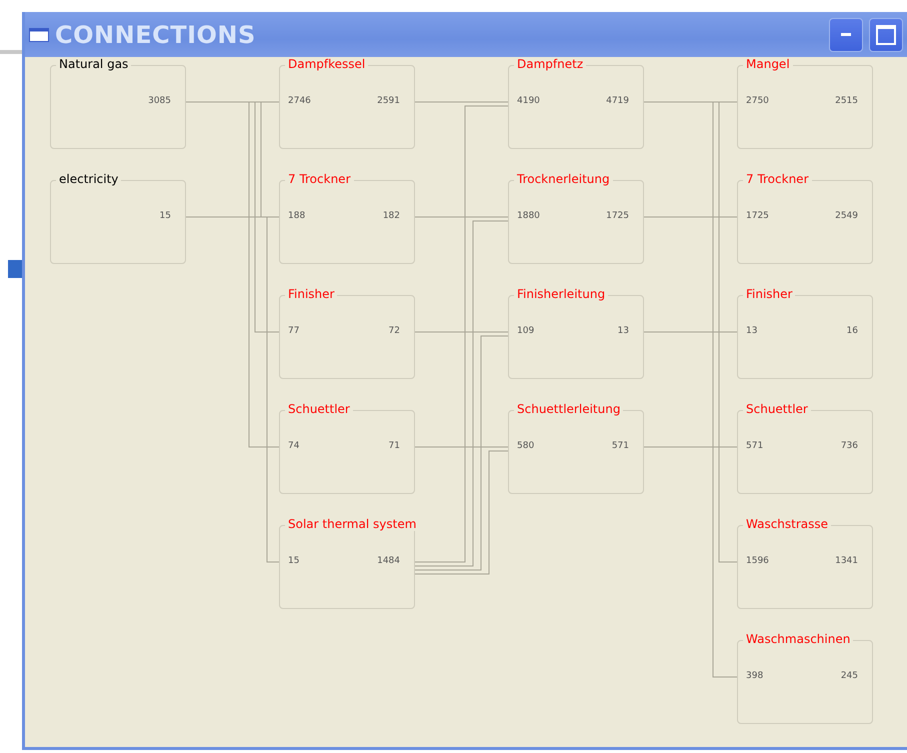 Image resolution: width=907 pixels, height=753 pixels. I want to click on minimize-button, so click(846, 35).